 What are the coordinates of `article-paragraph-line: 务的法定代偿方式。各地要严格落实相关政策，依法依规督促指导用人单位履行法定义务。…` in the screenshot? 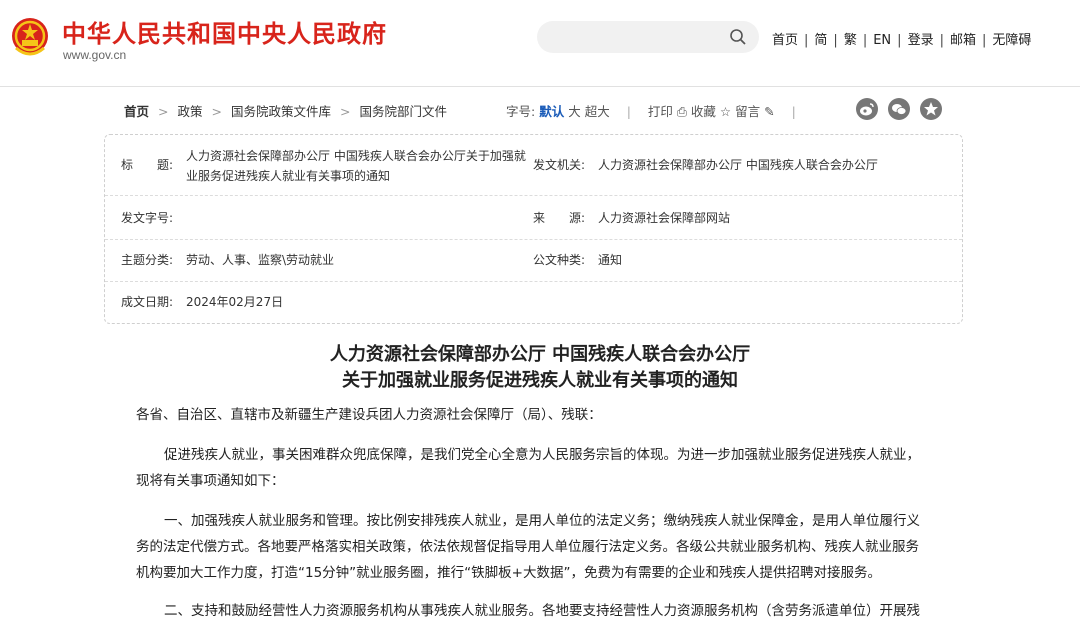 It's located at (527, 547).